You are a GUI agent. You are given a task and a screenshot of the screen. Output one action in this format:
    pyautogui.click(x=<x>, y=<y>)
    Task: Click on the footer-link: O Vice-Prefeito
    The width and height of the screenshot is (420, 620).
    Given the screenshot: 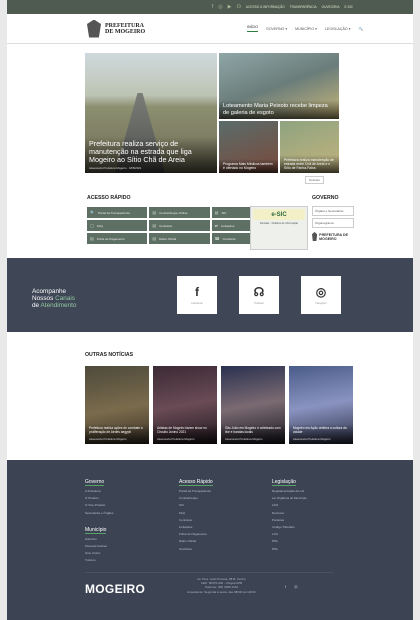 What is the action you would take?
    pyautogui.click(x=99, y=505)
    